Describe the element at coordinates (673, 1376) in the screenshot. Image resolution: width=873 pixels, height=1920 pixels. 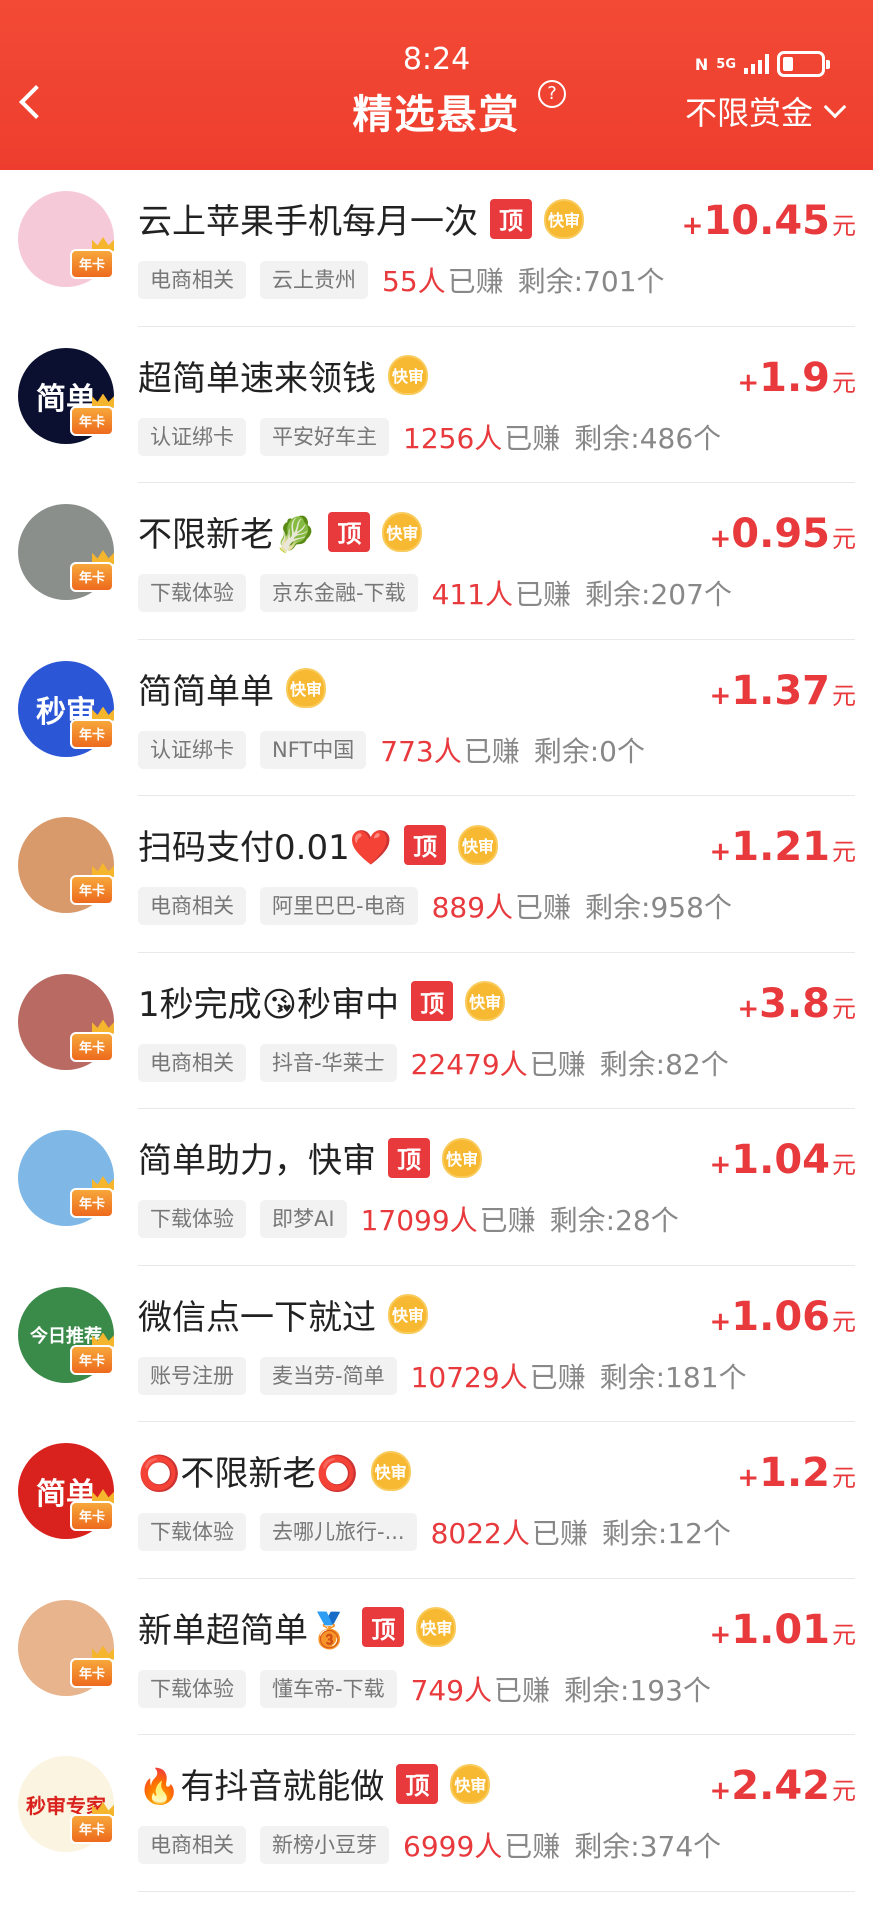
I see `remaining-count: 剩余:181个` at that location.